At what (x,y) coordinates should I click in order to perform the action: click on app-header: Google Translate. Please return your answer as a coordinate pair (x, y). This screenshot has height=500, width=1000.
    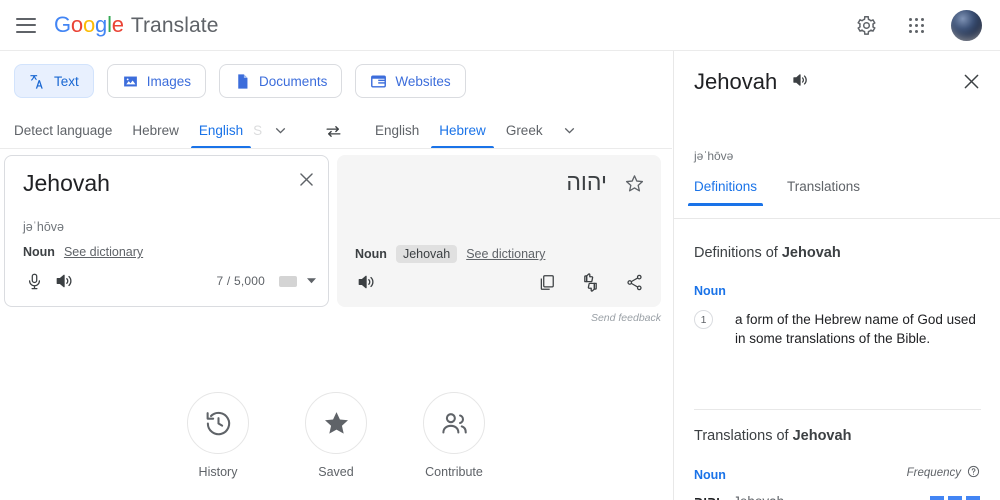
    Looking at the image, I should click on (500, 25).